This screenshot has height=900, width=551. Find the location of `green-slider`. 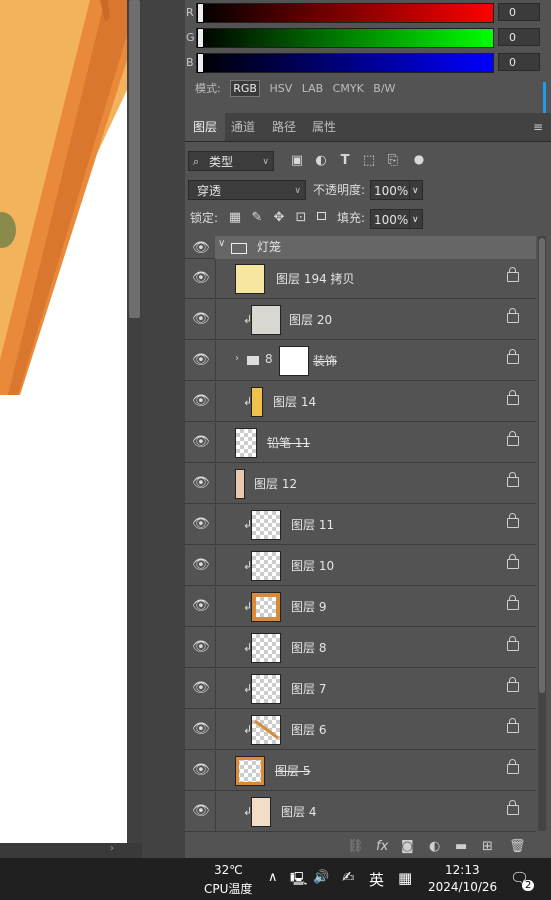

green-slider is located at coordinates (345, 38).